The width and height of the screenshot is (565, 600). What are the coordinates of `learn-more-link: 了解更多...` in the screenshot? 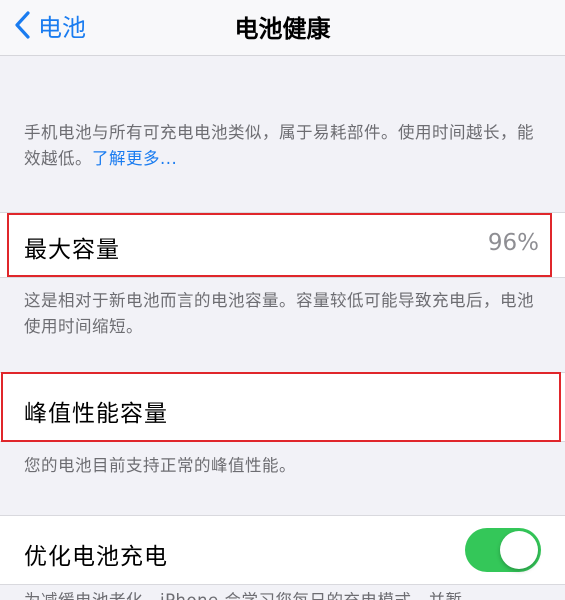 It's located at (134, 158).